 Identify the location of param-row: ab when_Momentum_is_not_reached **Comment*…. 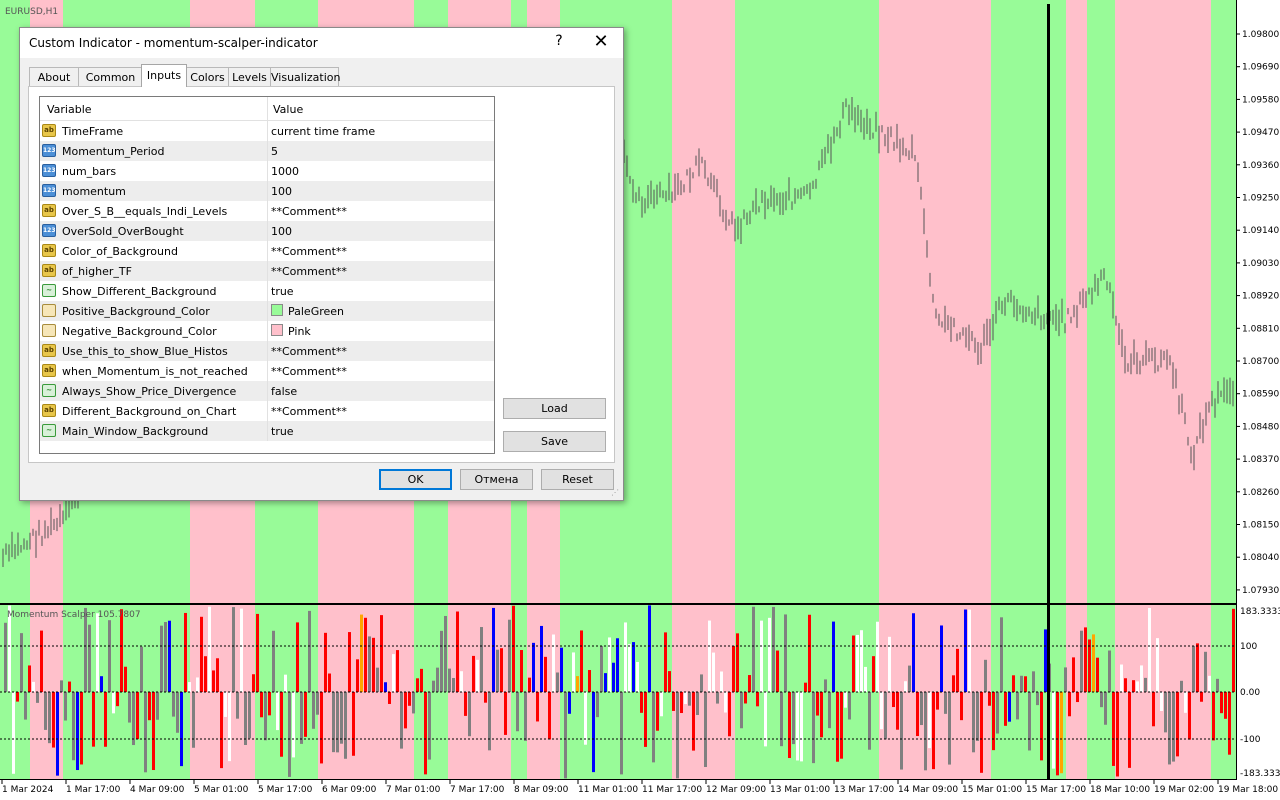
(267, 371).